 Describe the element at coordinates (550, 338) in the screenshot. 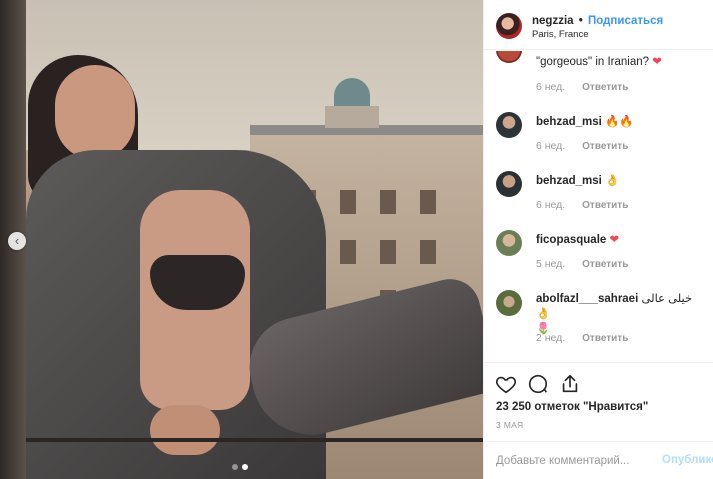

I see `comment-time: 2 нед.` at that location.